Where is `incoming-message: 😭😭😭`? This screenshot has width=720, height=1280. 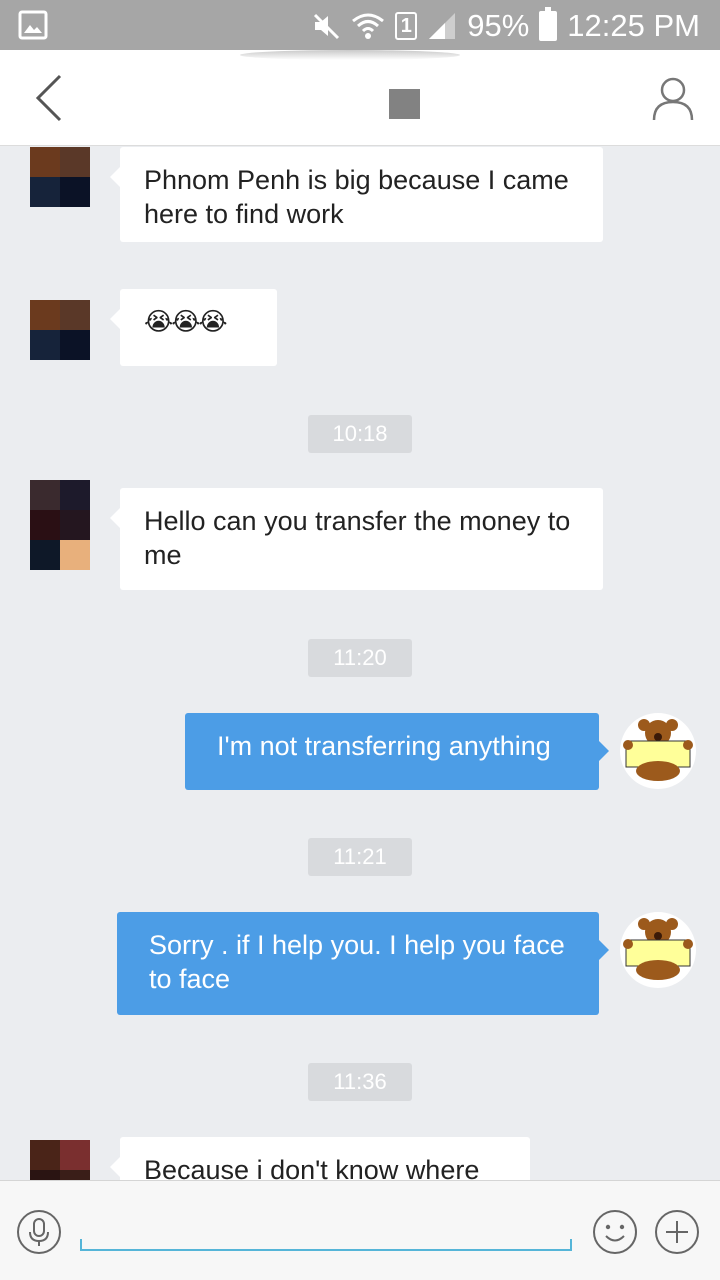 incoming-message: 😭😭😭 is located at coordinates (193, 327).